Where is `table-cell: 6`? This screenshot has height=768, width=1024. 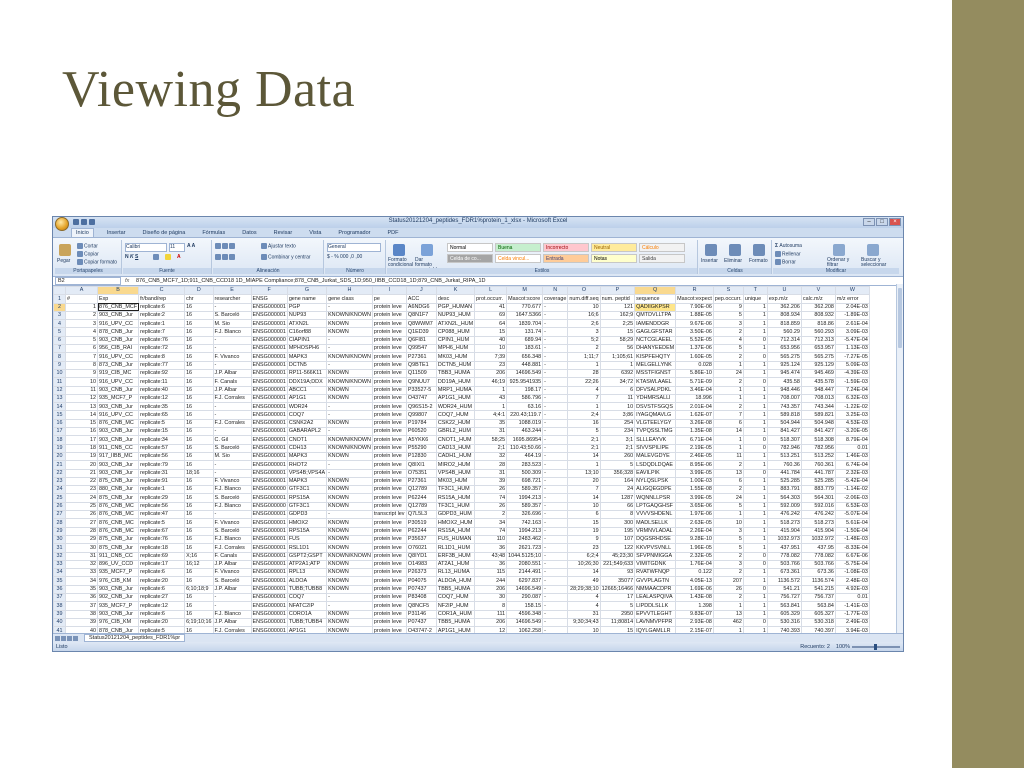
table-cell: 6 is located at coordinates (81, 349).